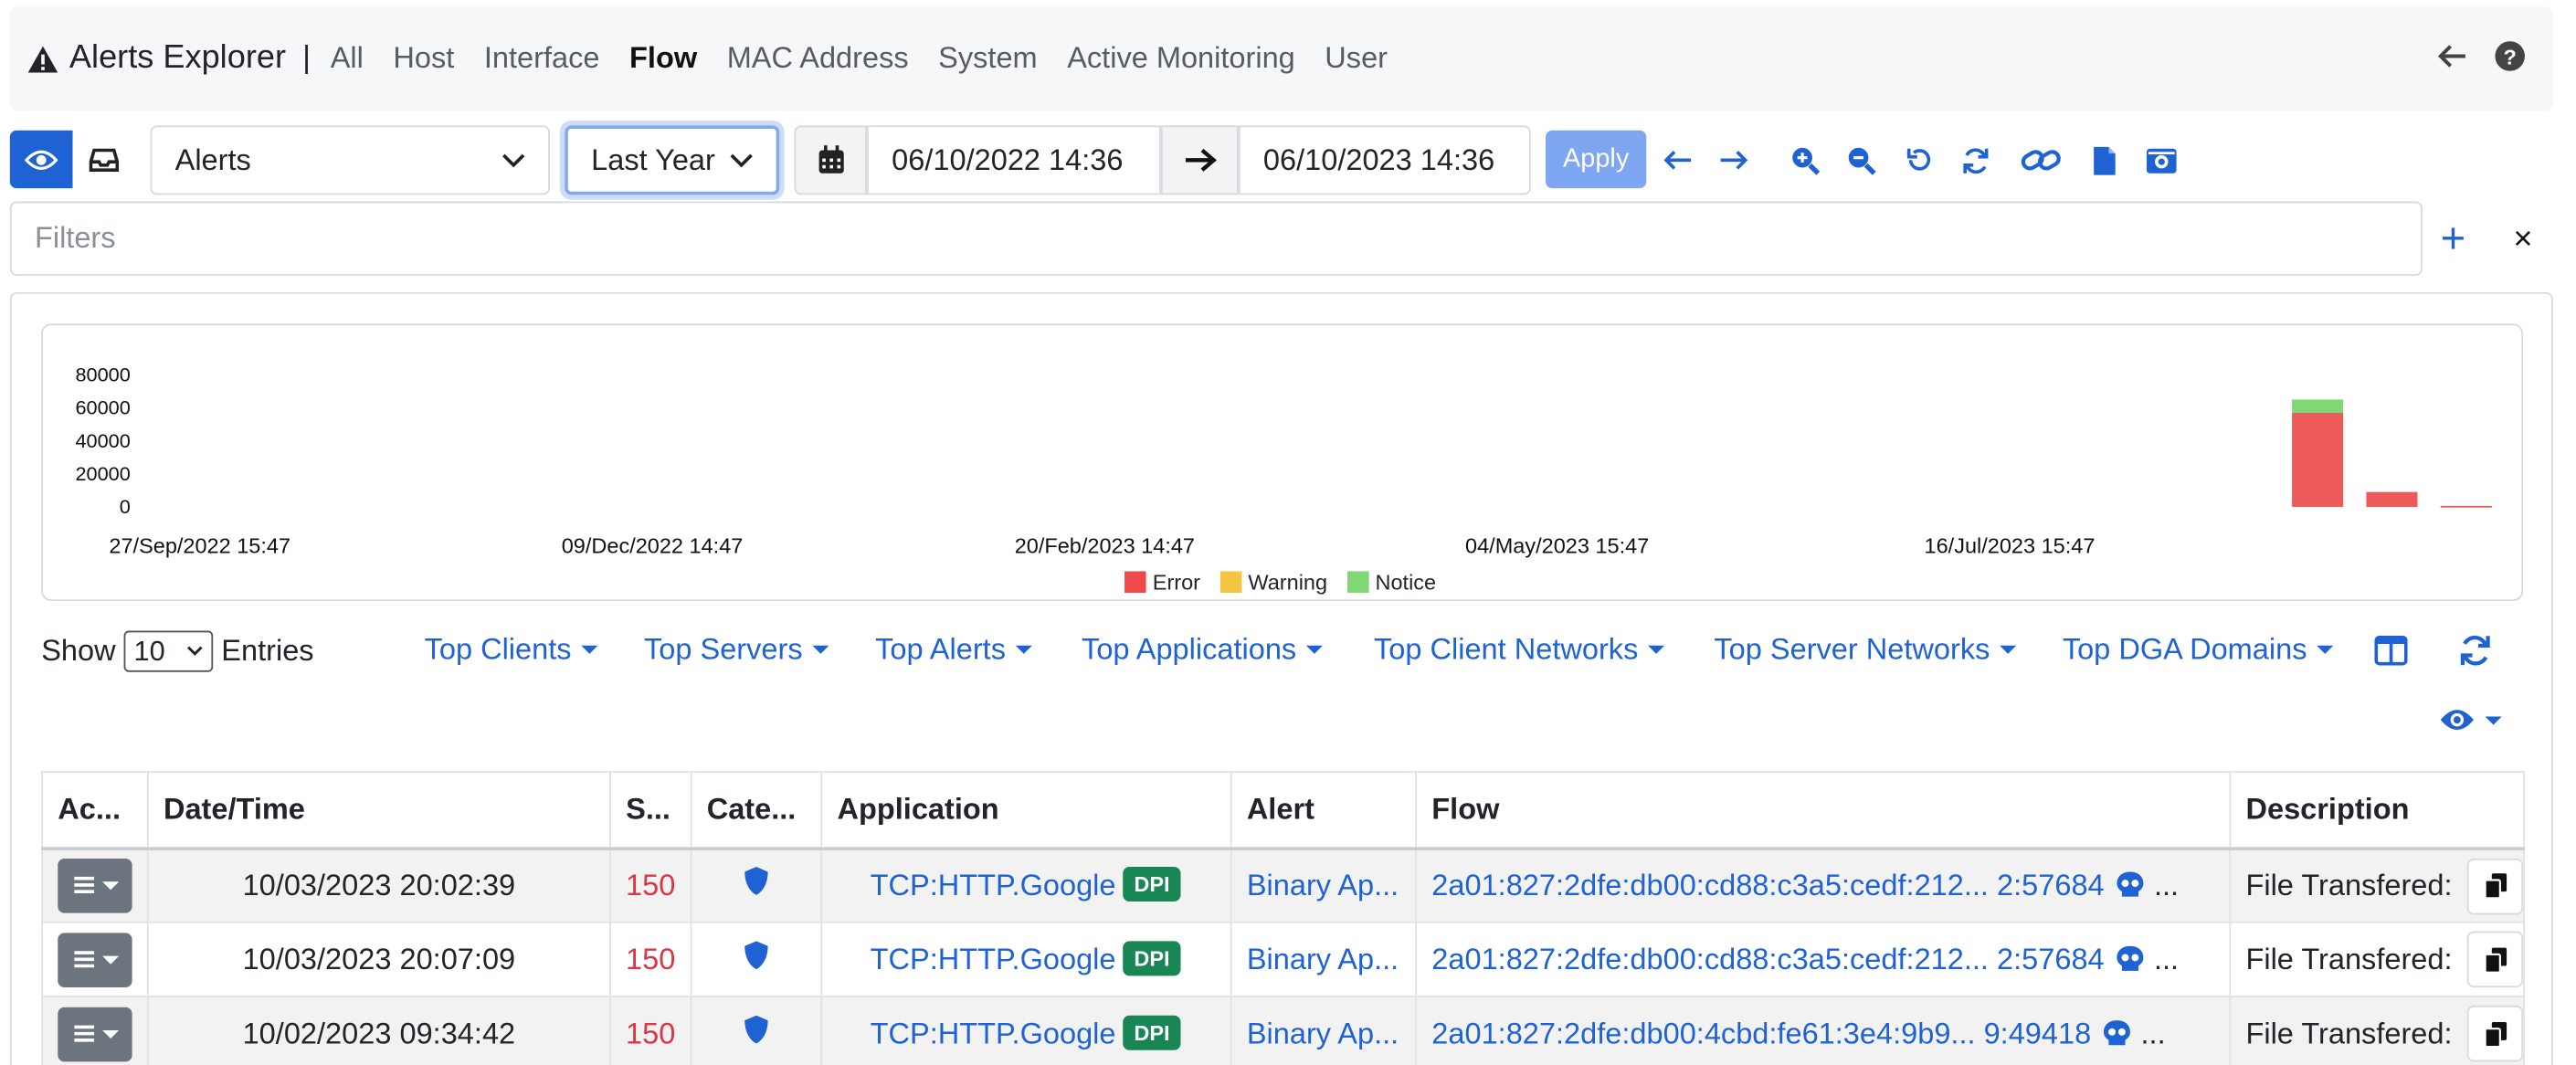 The image size is (2576, 1065). Describe the element at coordinates (379, 810) in the screenshot. I see `column-header-datetime: Date/Time` at that location.